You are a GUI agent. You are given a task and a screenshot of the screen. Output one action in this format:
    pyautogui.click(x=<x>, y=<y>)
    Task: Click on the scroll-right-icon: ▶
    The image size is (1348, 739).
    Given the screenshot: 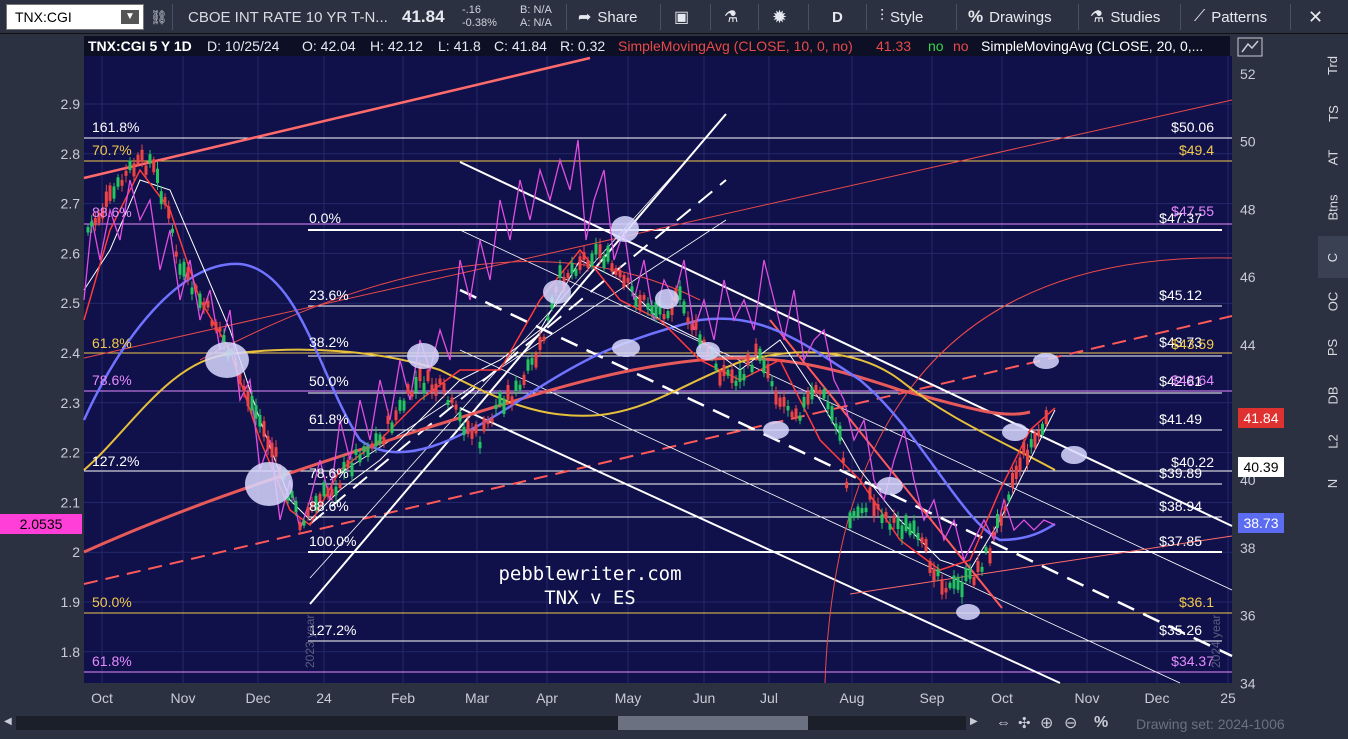 What is the action you would take?
    pyautogui.click(x=975, y=723)
    